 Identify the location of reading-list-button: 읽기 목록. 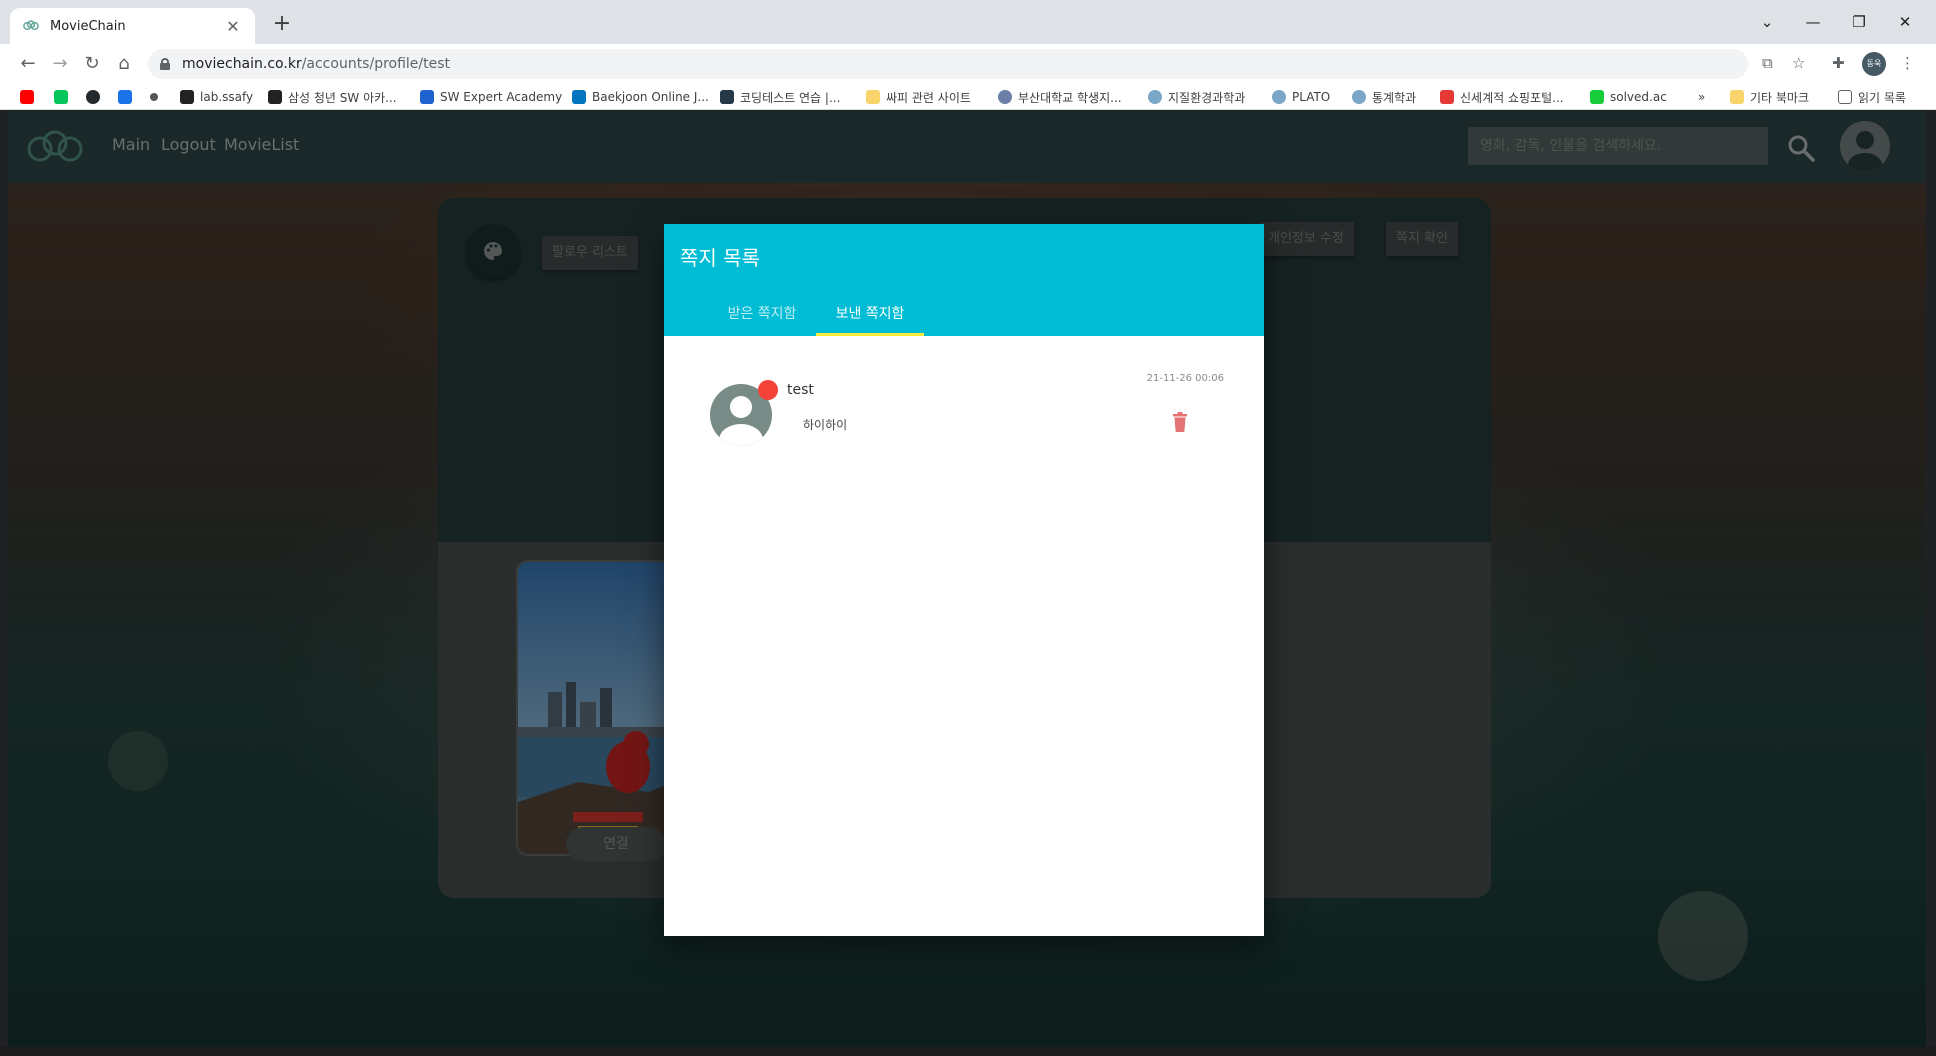
(1872, 97).